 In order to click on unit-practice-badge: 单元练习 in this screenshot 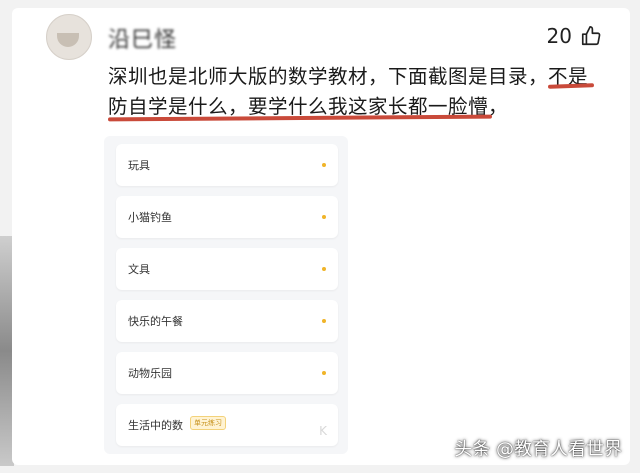, I will do `click(208, 423)`.